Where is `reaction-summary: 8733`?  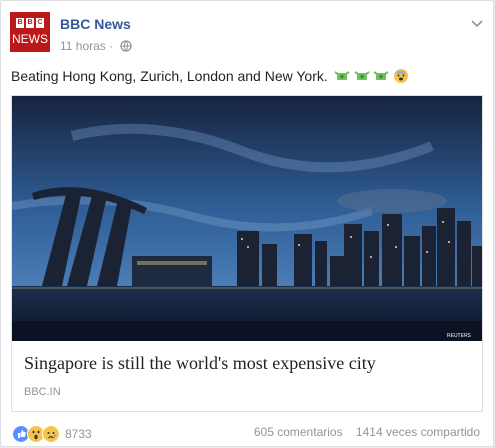 reaction-summary: 8733 is located at coordinates (52, 434).